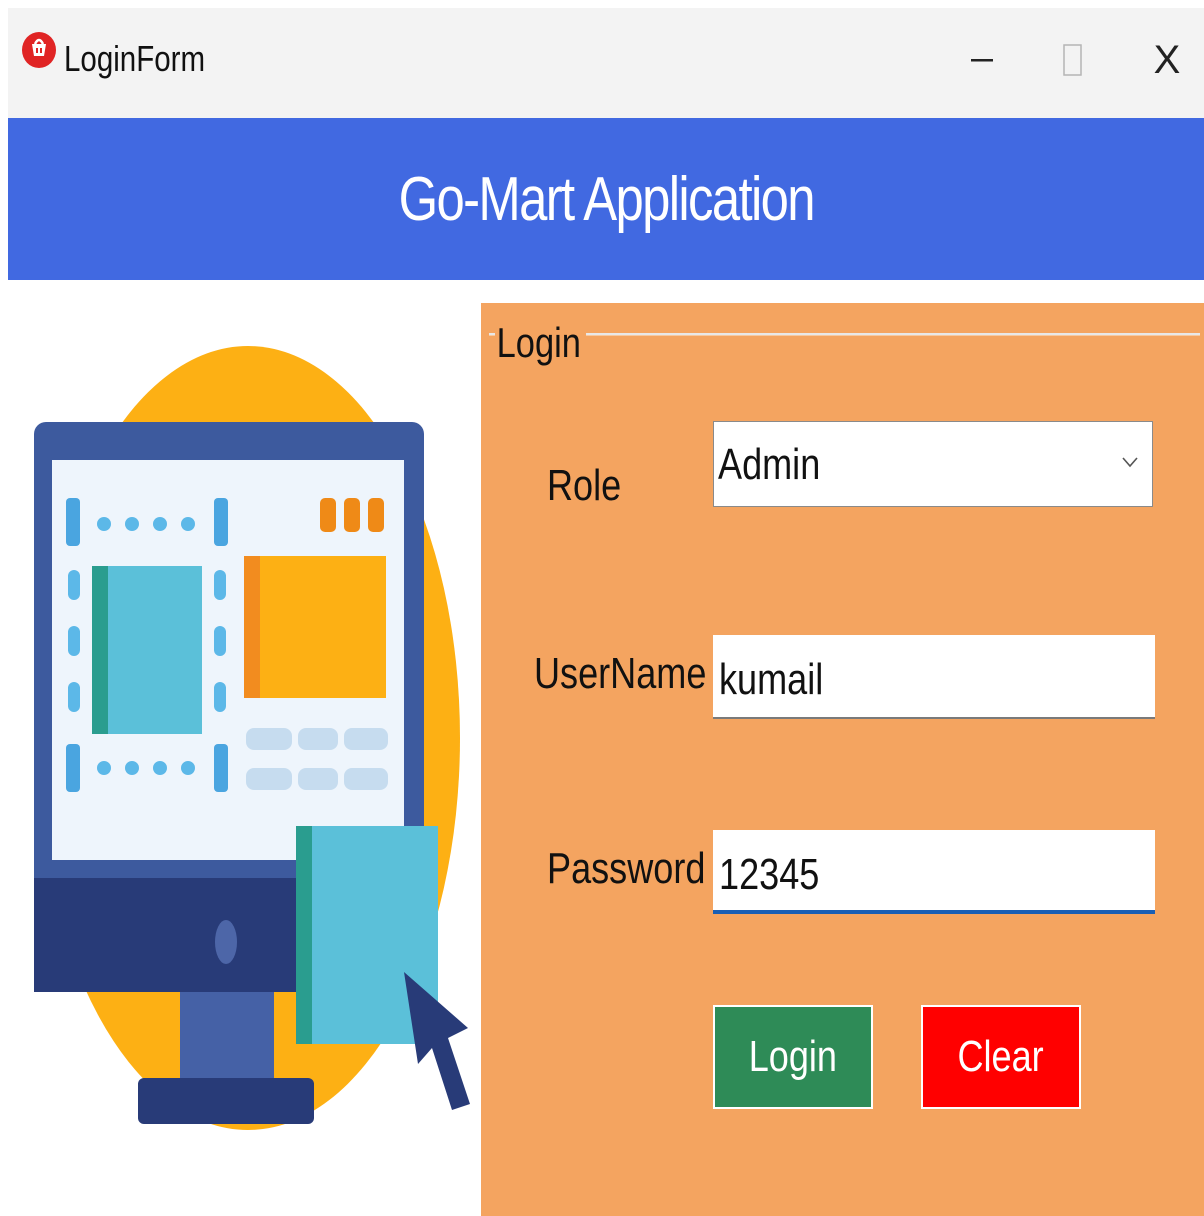  I want to click on group-label: Login, so click(540, 343).